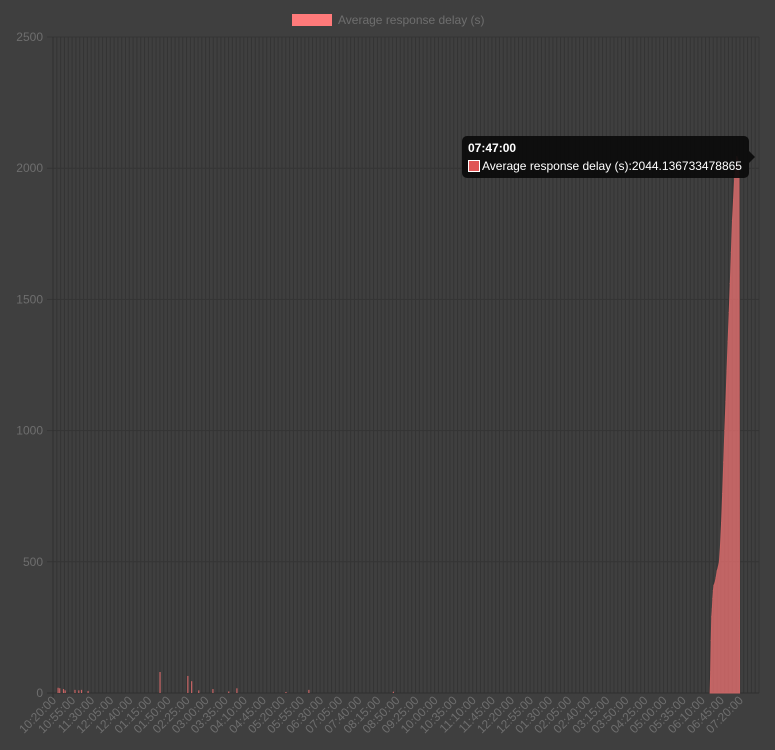 Image resolution: width=775 pixels, height=750 pixels. Describe the element at coordinates (492, 148) in the screenshot. I see `tooltip-title: 07:47:00` at that location.